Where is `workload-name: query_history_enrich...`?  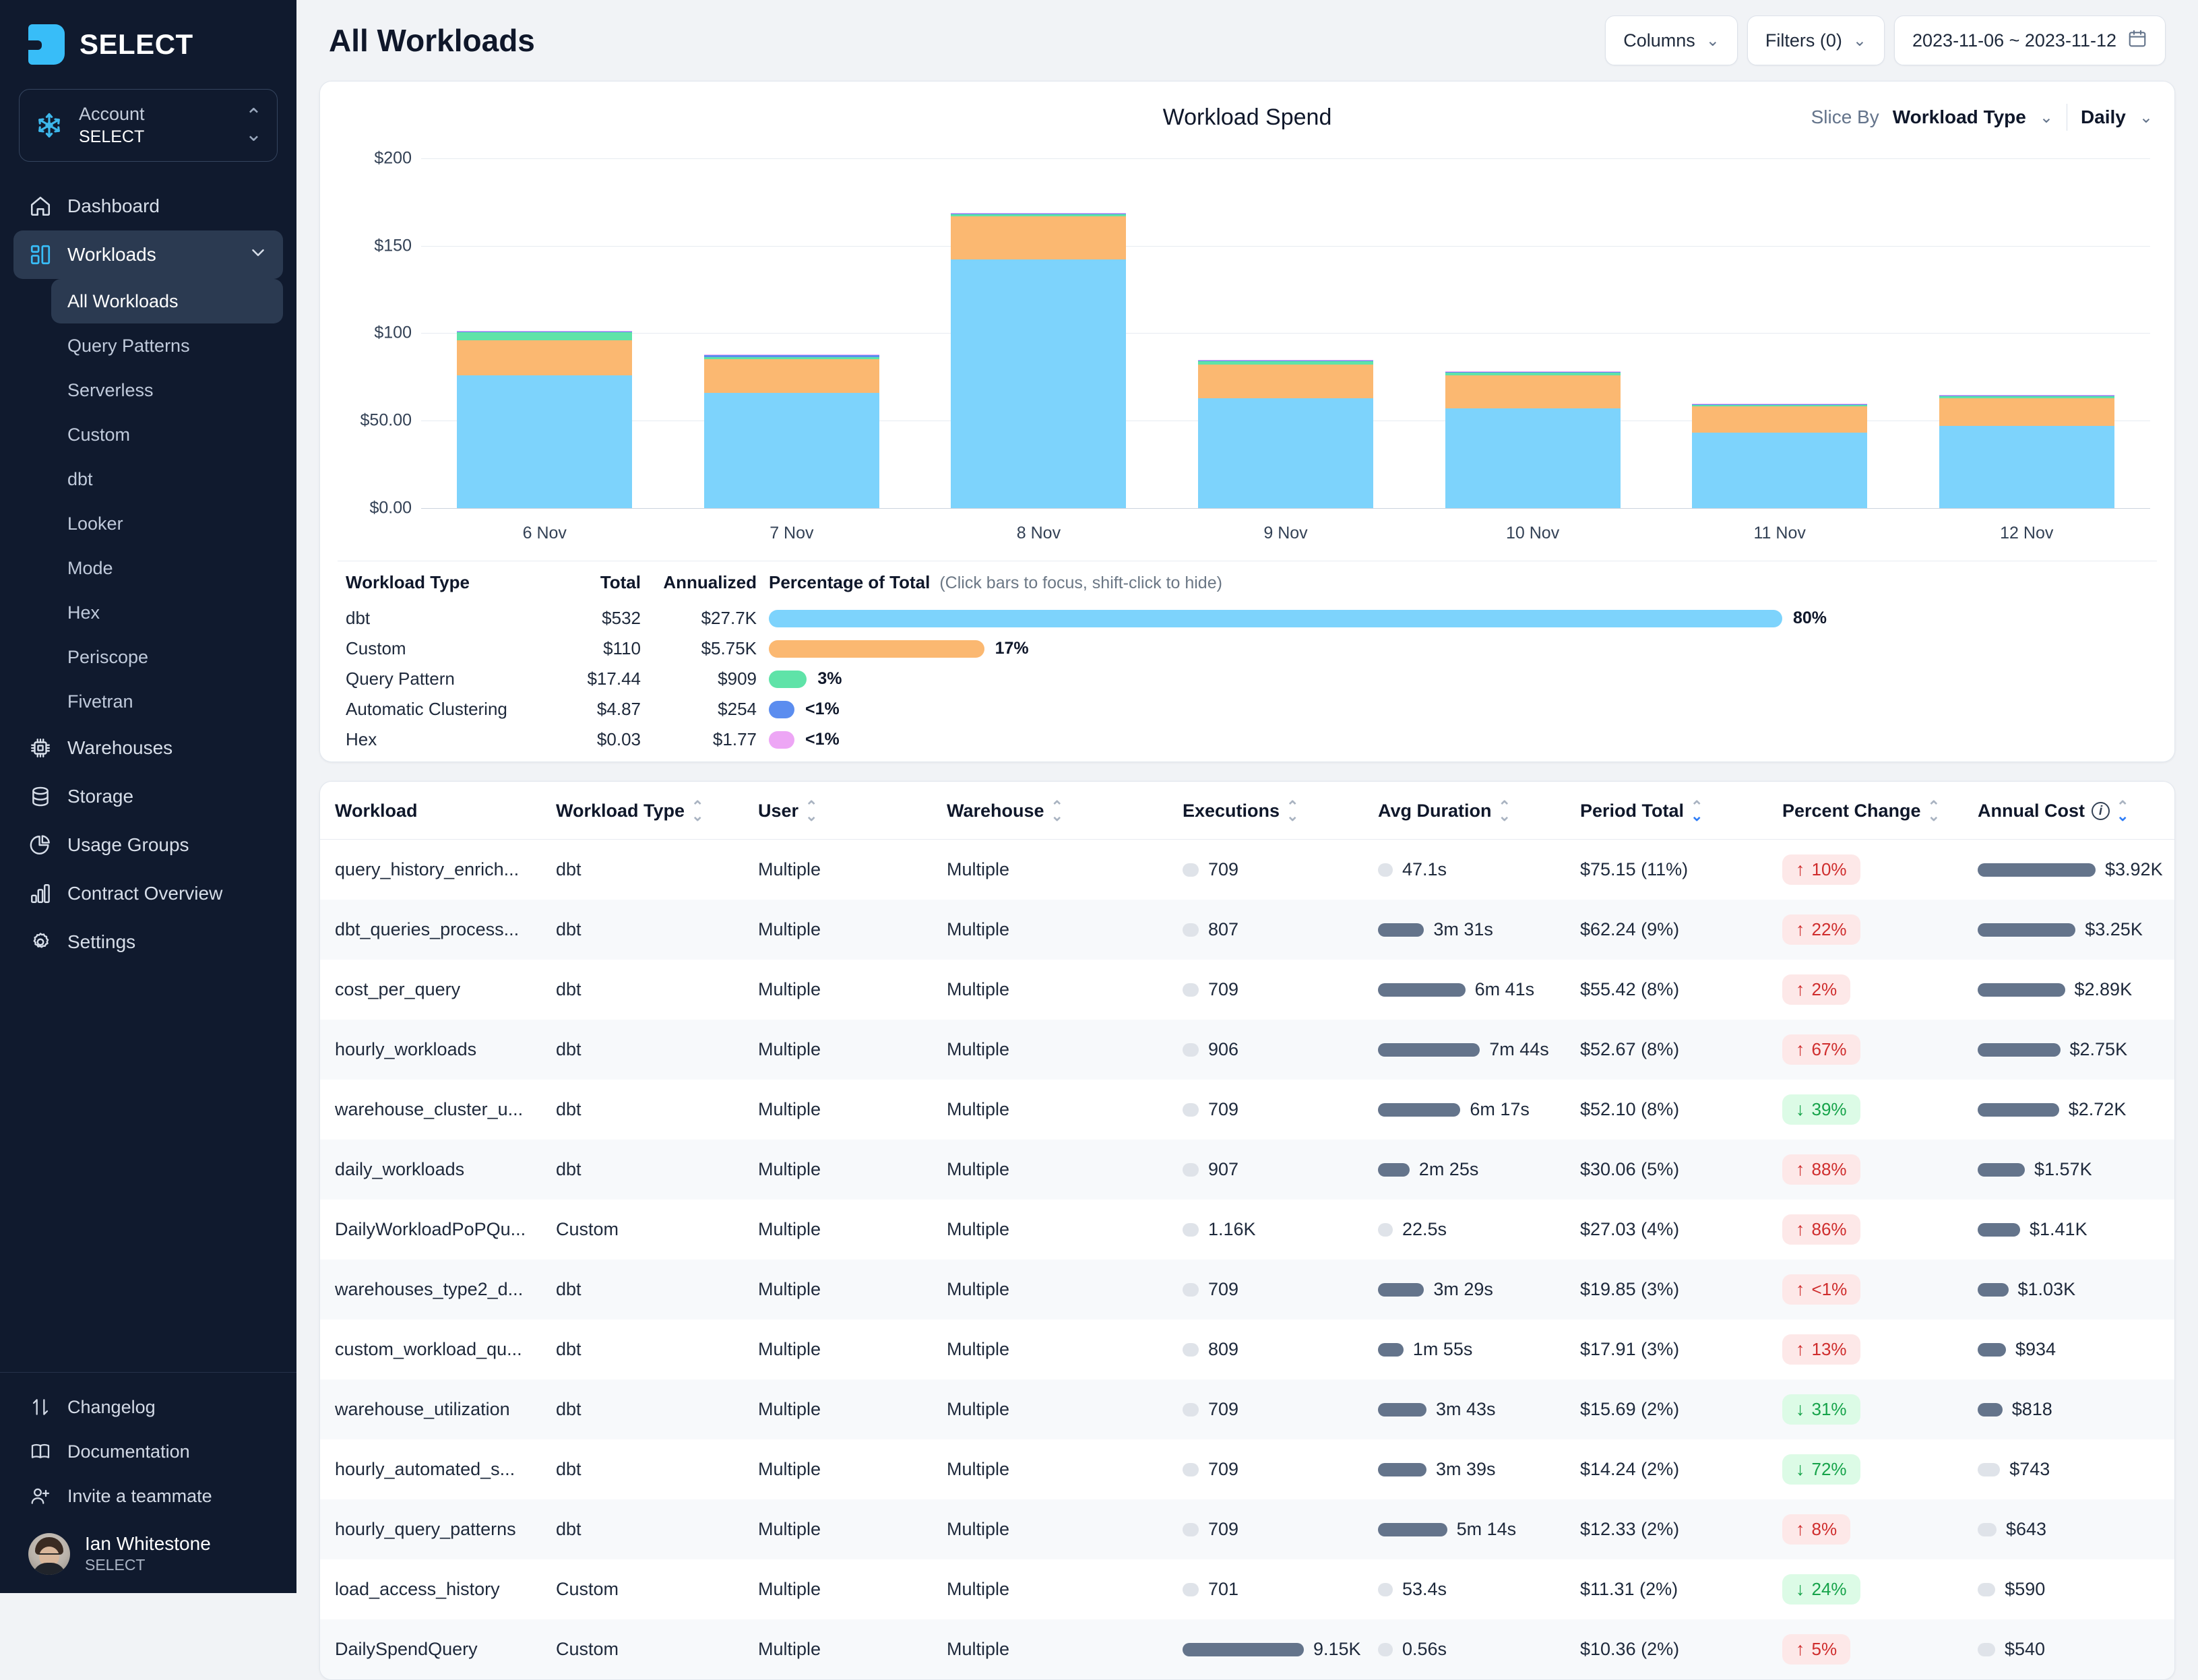 workload-name: query_history_enrich... is located at coordinates (427, 869).